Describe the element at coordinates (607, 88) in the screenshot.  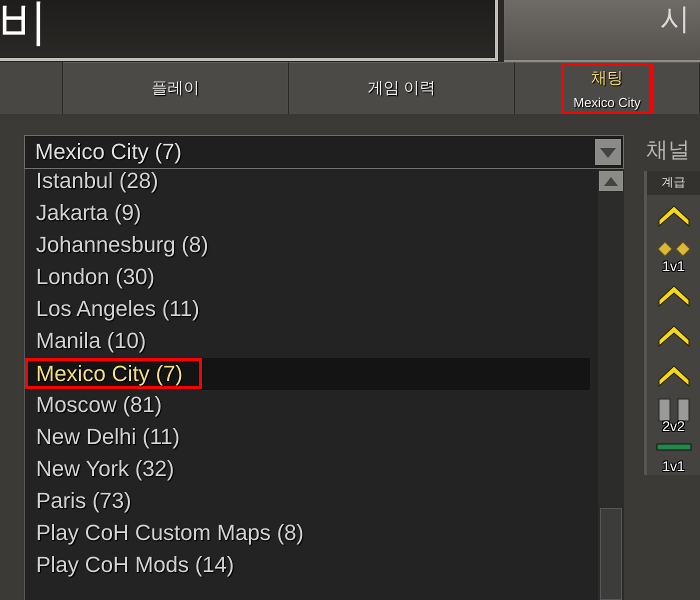
I see `tab: 채팅 Mexico City` at that location.